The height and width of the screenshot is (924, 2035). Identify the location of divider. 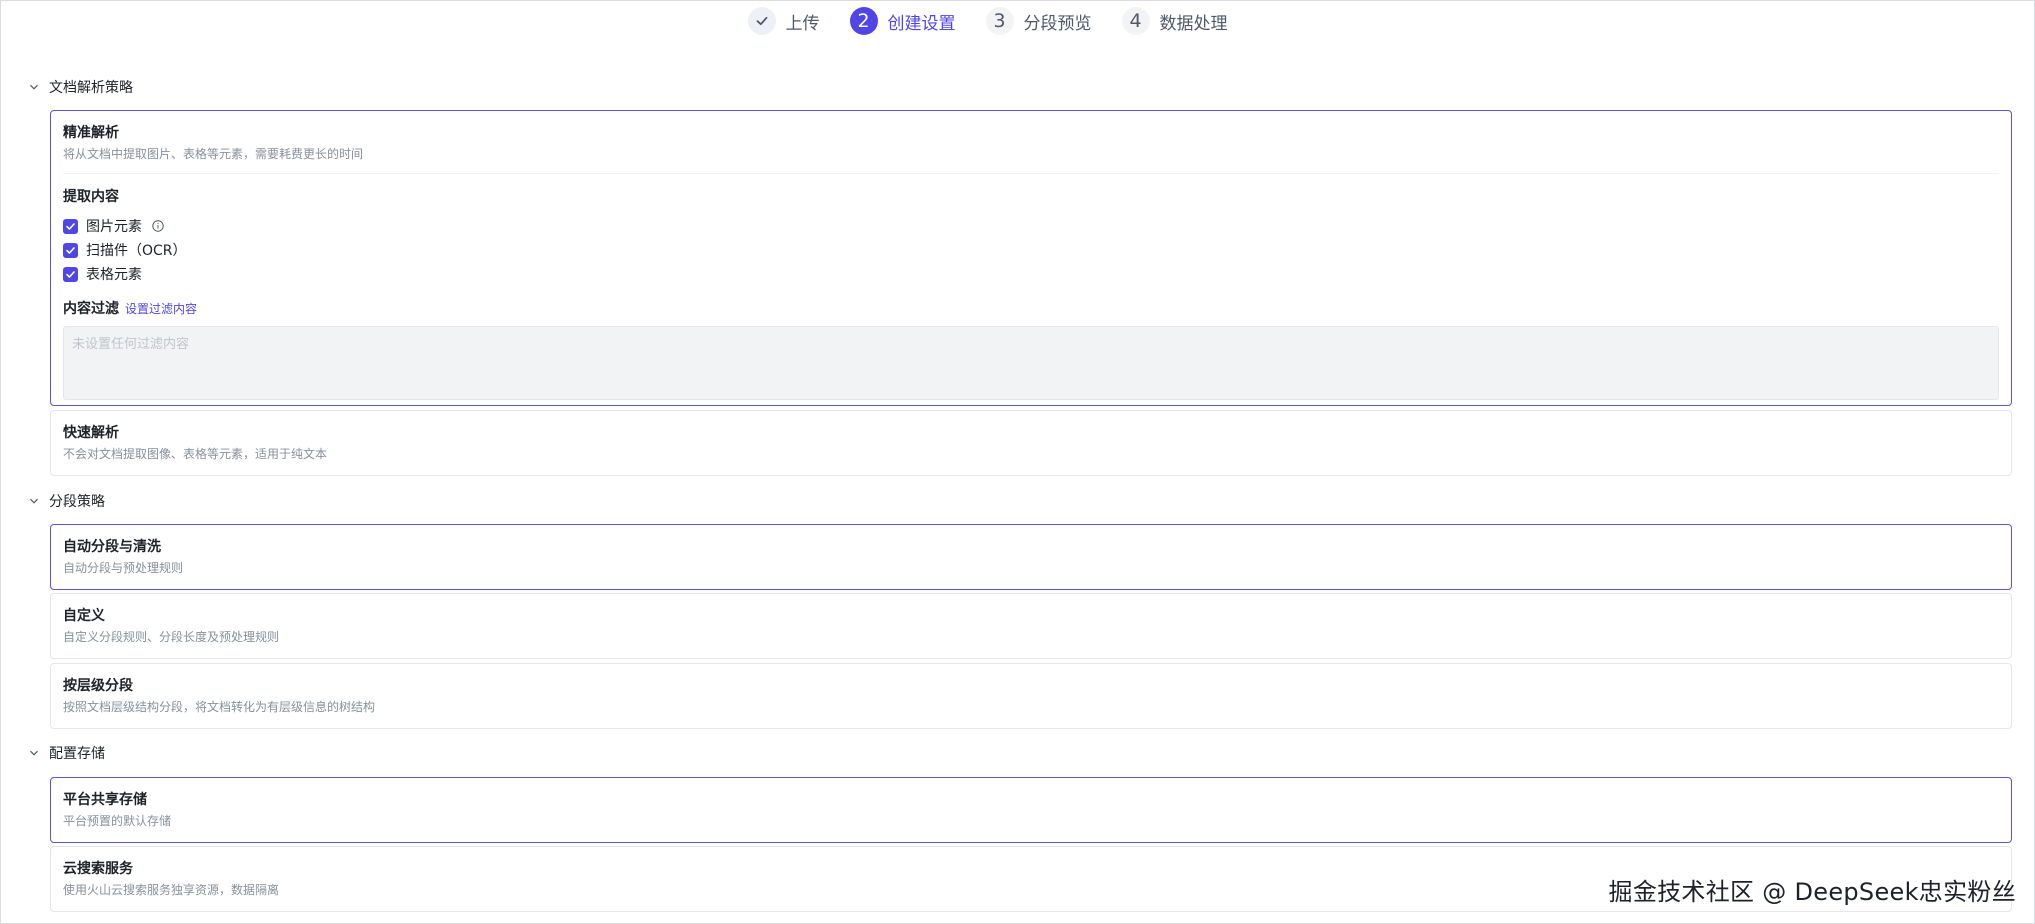
(1031, 173).